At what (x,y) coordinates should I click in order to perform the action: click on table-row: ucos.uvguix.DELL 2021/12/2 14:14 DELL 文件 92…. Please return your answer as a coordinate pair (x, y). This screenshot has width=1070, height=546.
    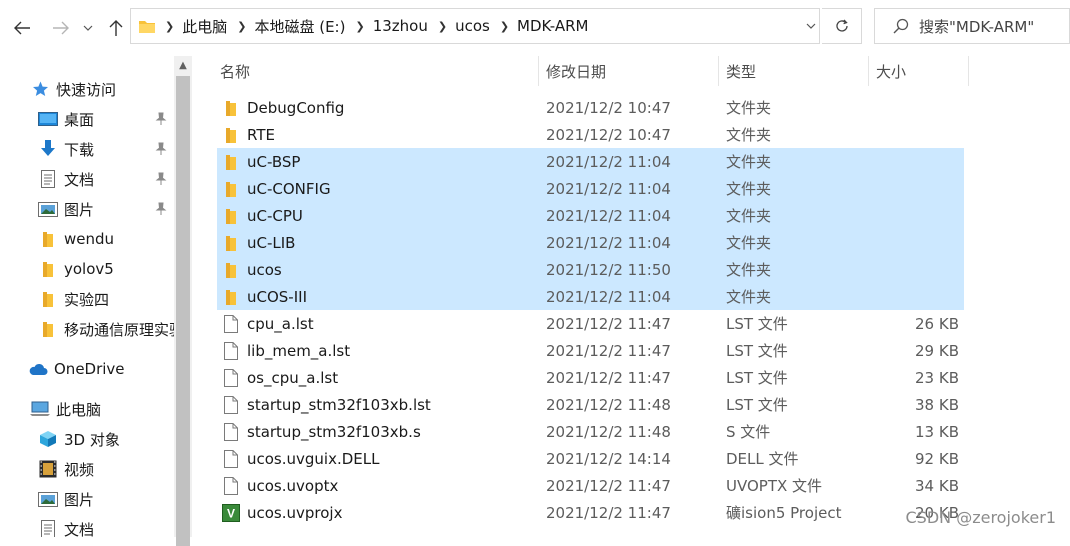
    Looking at the image, I should click on (590, 458).